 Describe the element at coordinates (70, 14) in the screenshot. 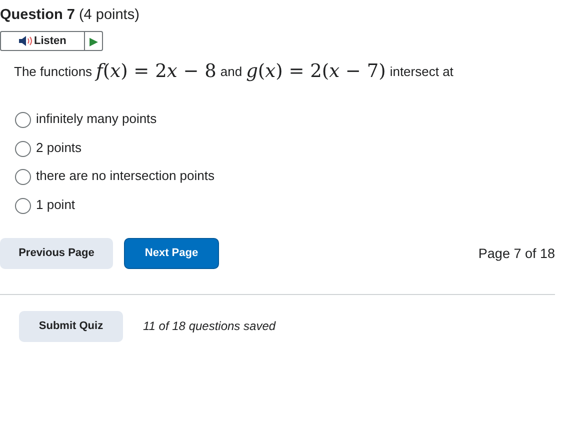

I see `question-title: Question 7 (4 points)` at that location.